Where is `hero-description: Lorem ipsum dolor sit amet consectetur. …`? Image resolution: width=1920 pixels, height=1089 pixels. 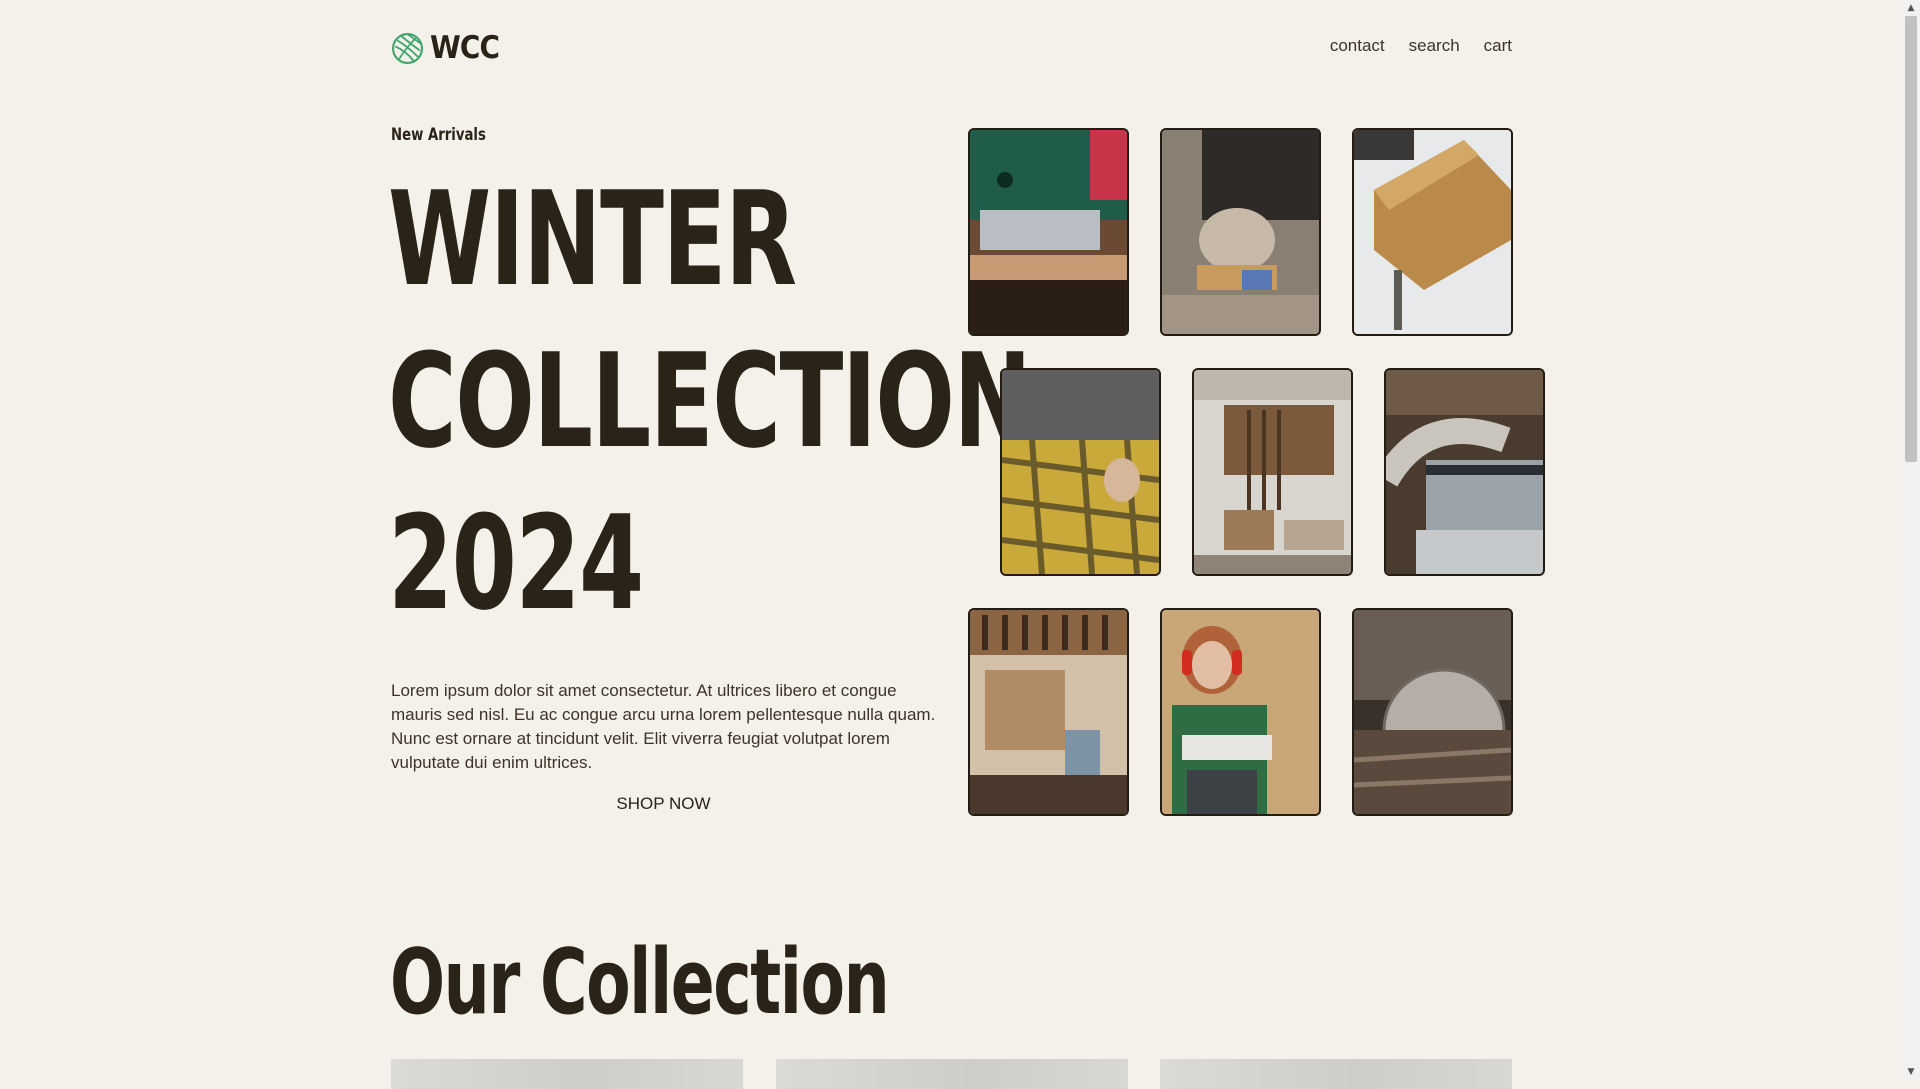
hero-description: Lorem ipsum dolor sit amet consectetur. … is located at coordinates (663, 726).